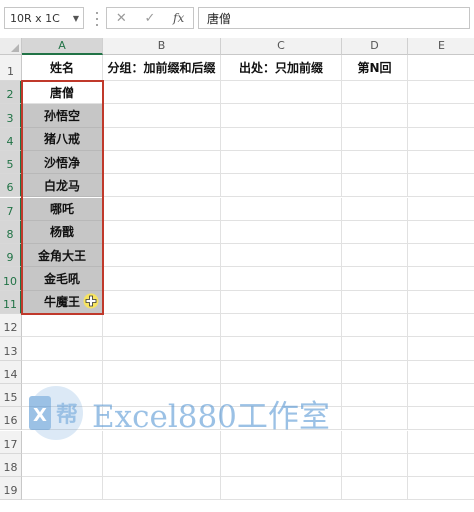  Describe the element at coordinates (162, 162) in the screenshot. I see `cell-b5` at that location.